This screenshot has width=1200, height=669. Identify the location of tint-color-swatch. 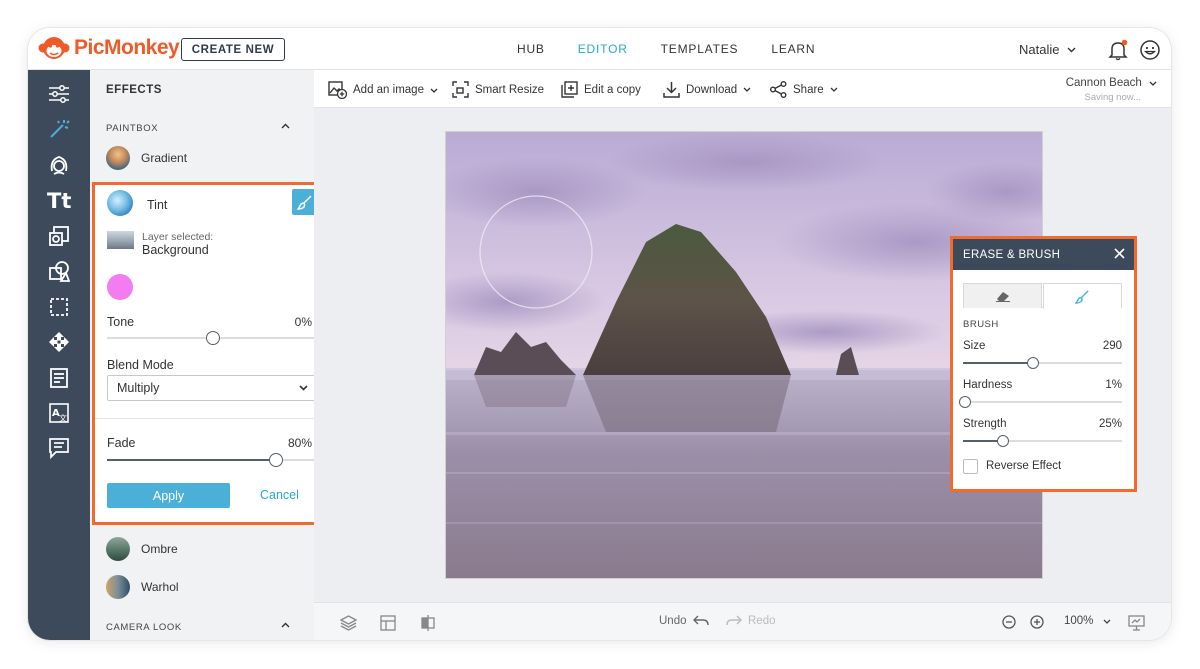
(120, 287).